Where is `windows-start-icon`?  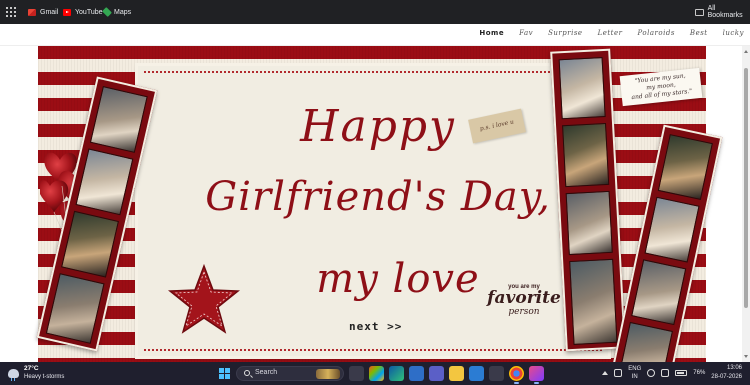
windows-start-icon is located at coordinates (224, 373).